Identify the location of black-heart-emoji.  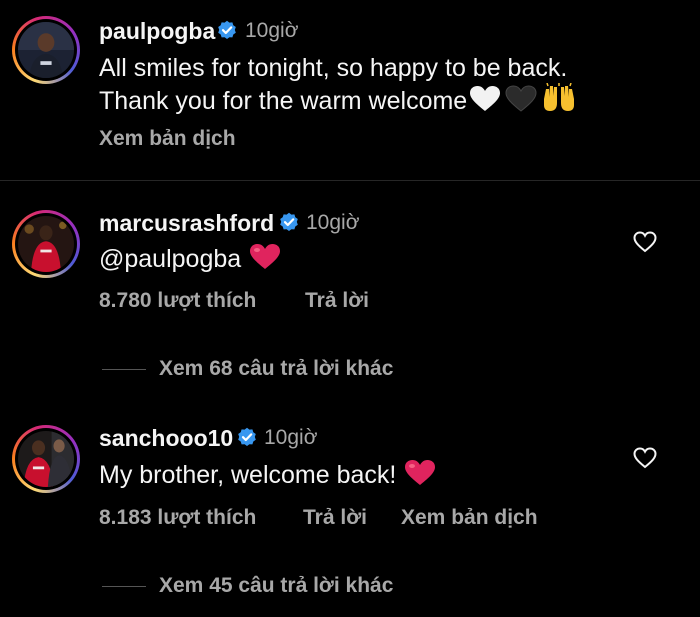
(521, 103).